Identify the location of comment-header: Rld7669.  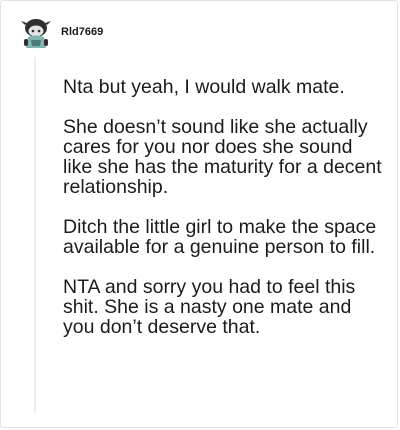
(61, 33).